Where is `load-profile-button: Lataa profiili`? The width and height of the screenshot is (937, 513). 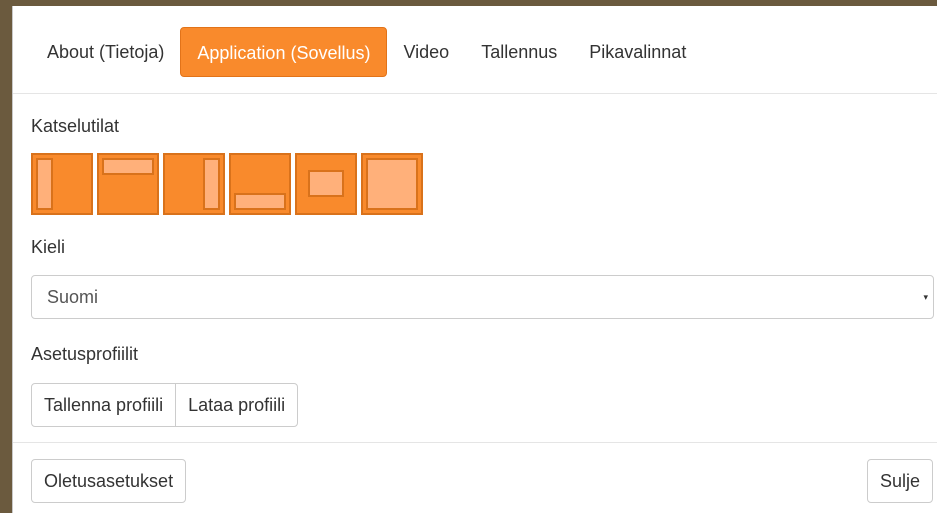 load-profile-button: Lataa profiili is located at coordinates (237, 405).